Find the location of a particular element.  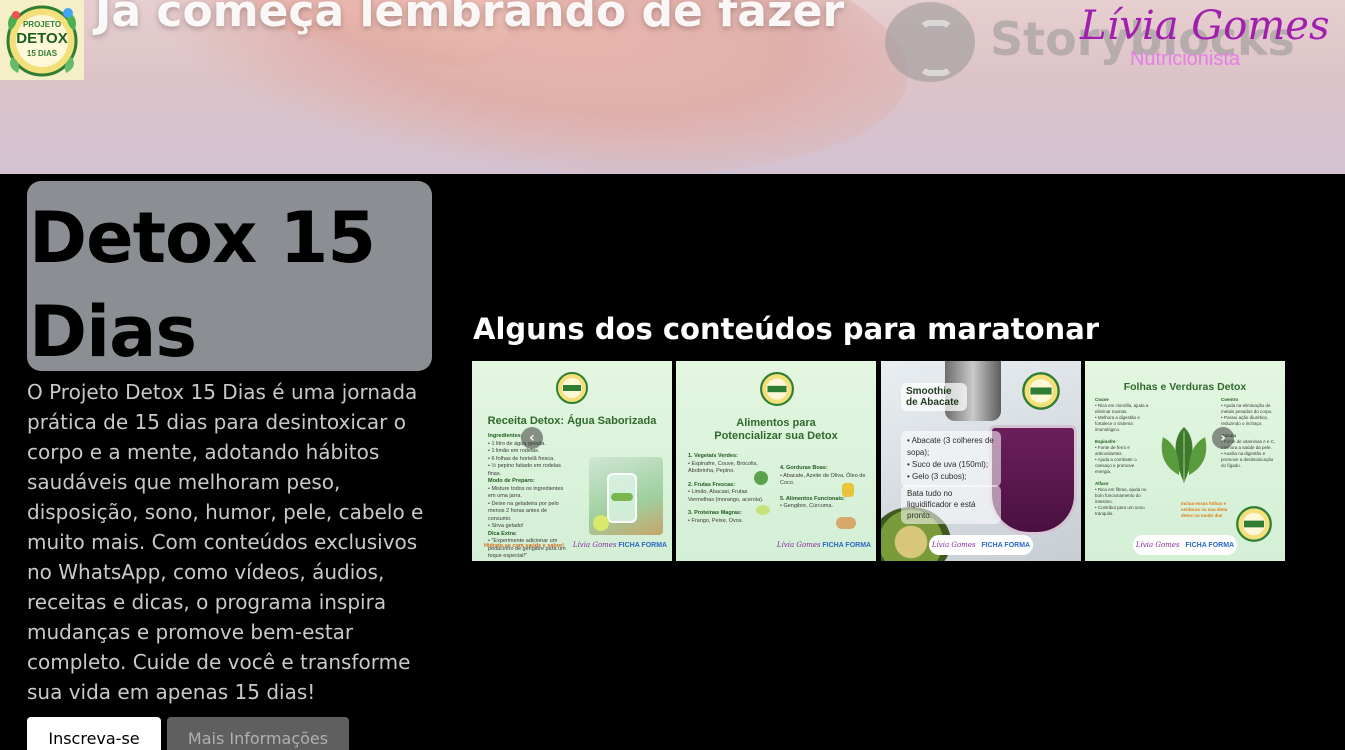

card-title: Folhas e Verduras Detox is located at coordinates (1185, 387).